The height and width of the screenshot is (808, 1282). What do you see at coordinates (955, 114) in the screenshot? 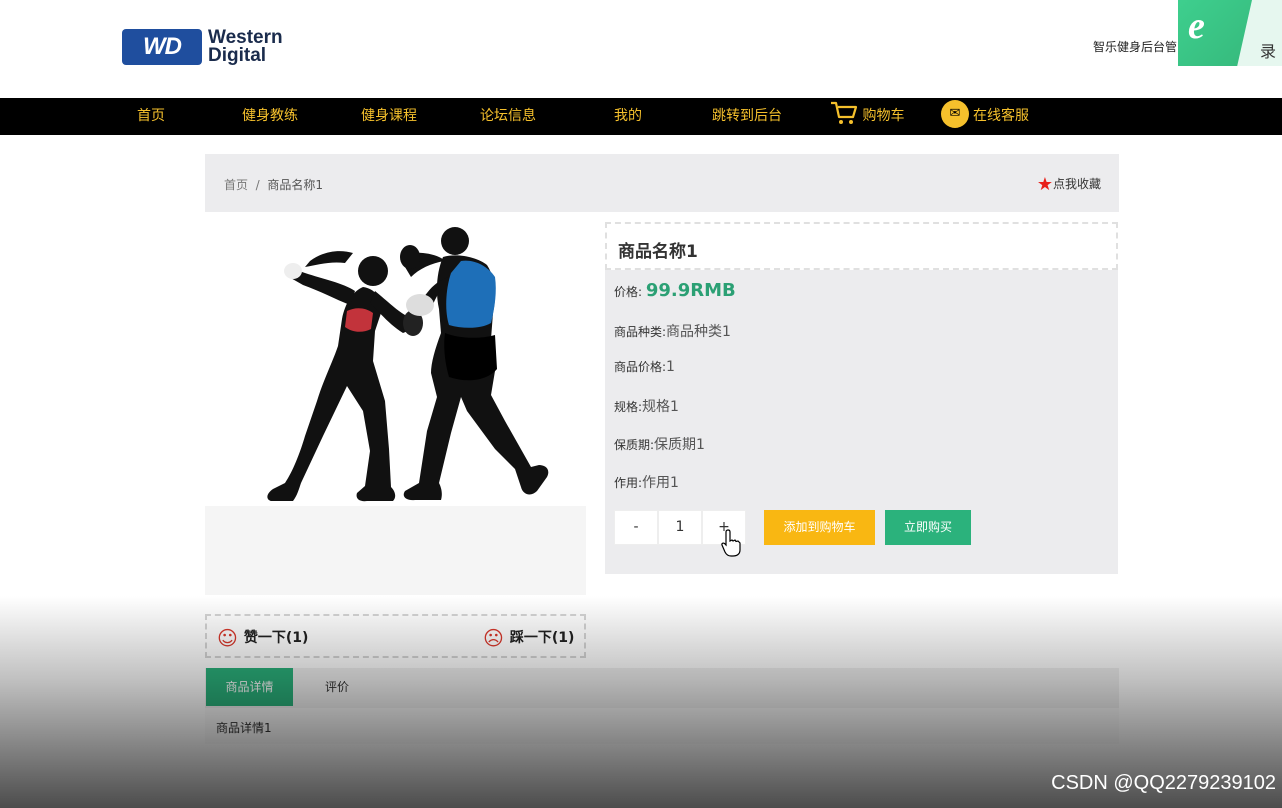
I see `wechat-icon: ✉` at bounding box center [955, 114].